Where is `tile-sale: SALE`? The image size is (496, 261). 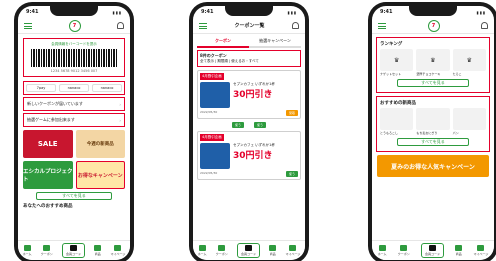
tile-sale: SALE is located at coordinates (48, 144).